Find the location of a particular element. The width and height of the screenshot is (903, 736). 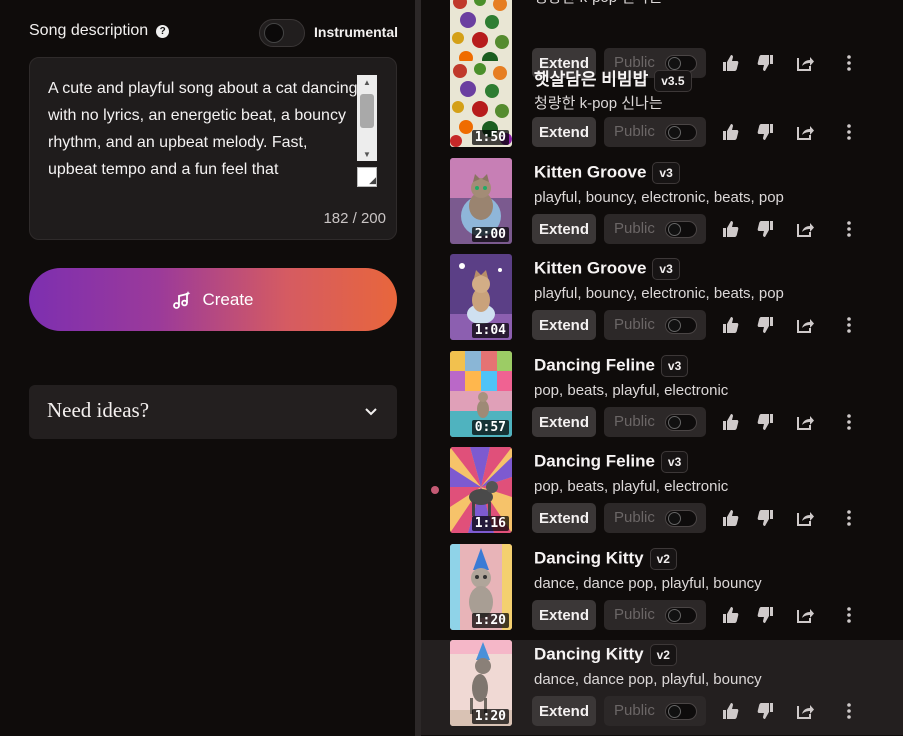

scroll-thumb is located at coordinates (367, 111).